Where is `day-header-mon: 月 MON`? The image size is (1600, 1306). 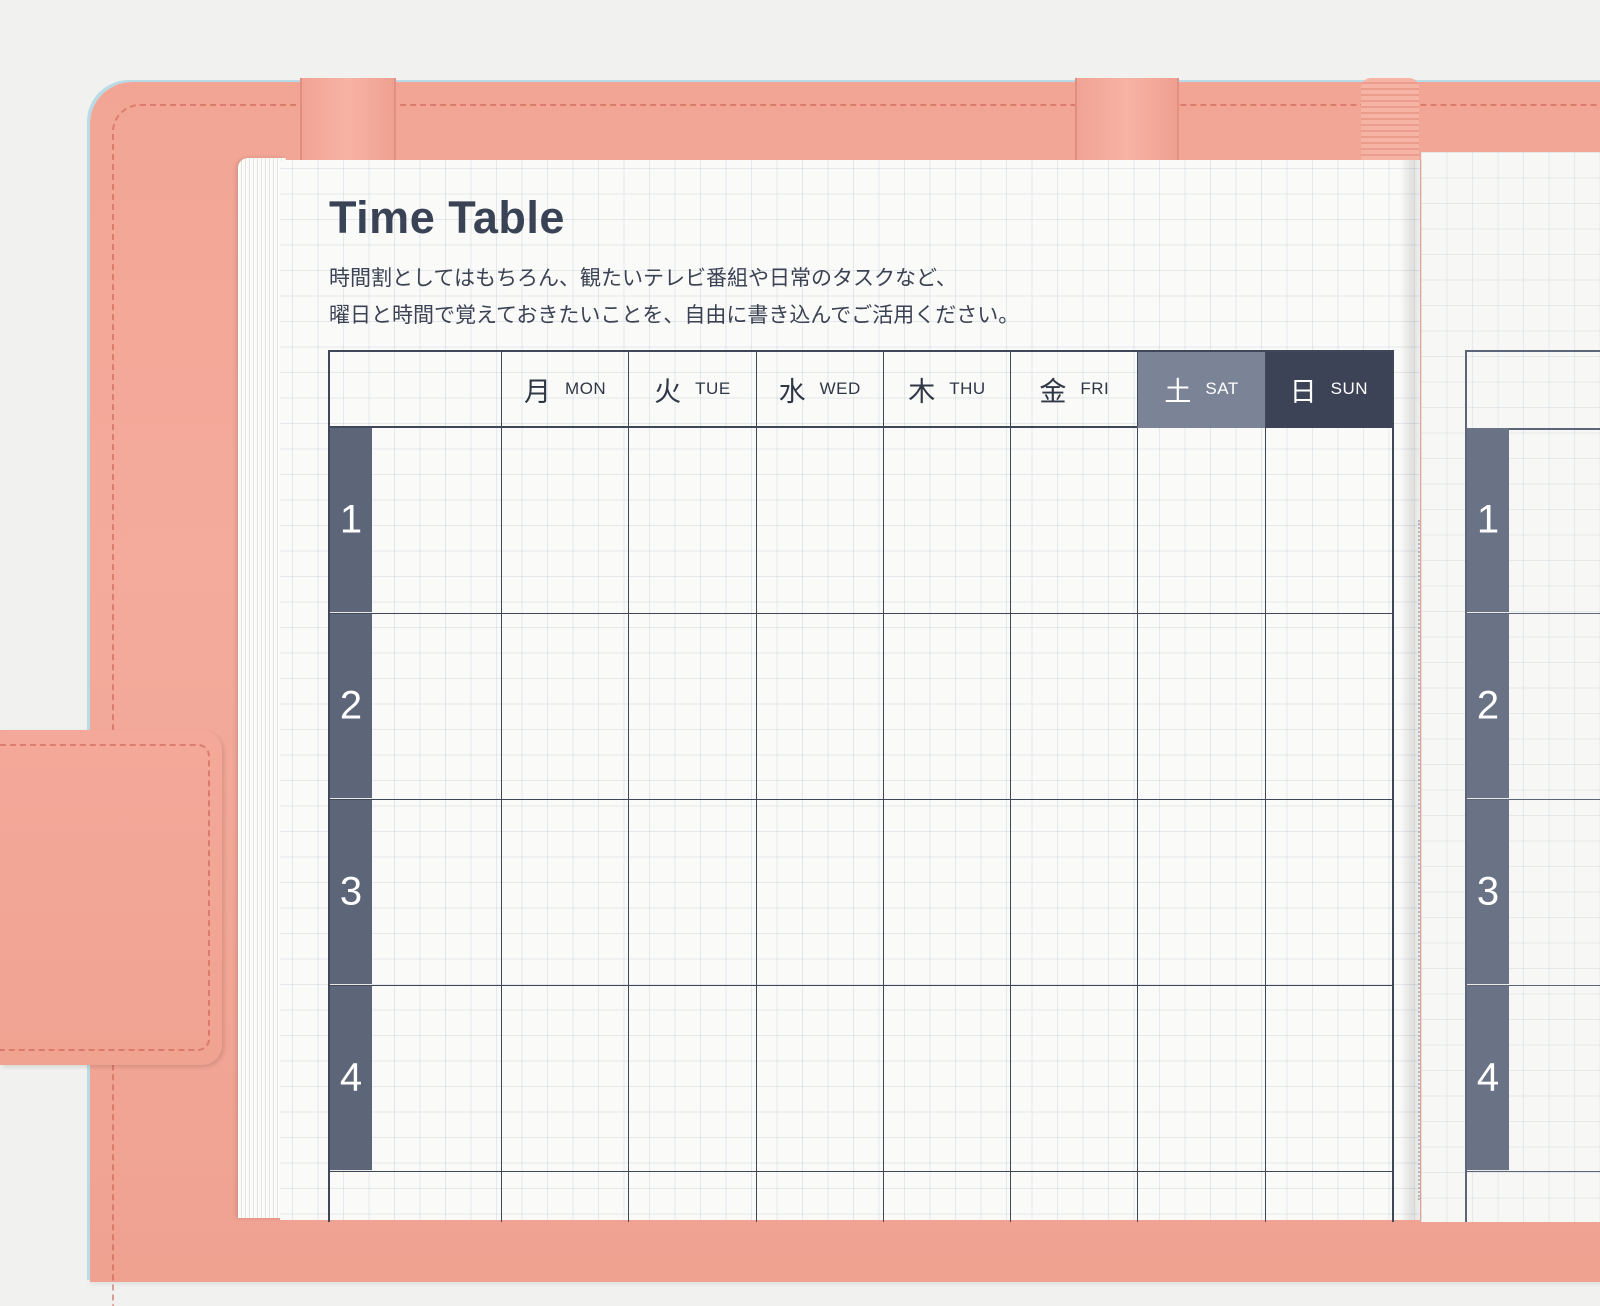
day-header-mon: 月 MON is located at coordinates (565, 390).